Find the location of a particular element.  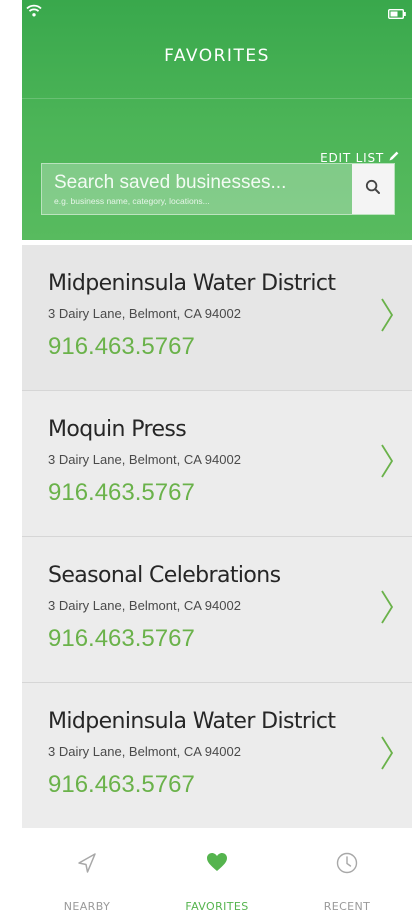

tab-favorites: FAVORITES is located at coordinates (217, 870).